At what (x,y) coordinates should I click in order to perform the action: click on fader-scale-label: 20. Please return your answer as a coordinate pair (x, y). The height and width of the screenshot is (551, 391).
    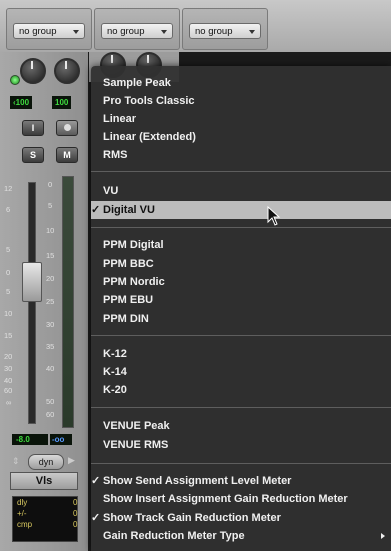
    Looking at the image, I should click on (8, 356).